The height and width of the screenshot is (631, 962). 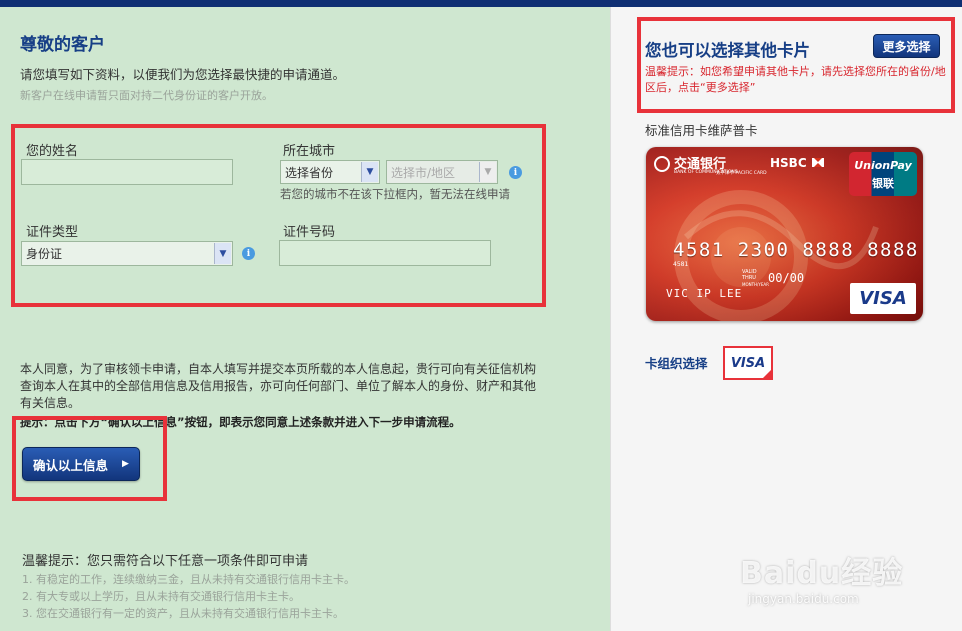 I want to click on more-options-button: 更多选择, so click(x=906, y=46).